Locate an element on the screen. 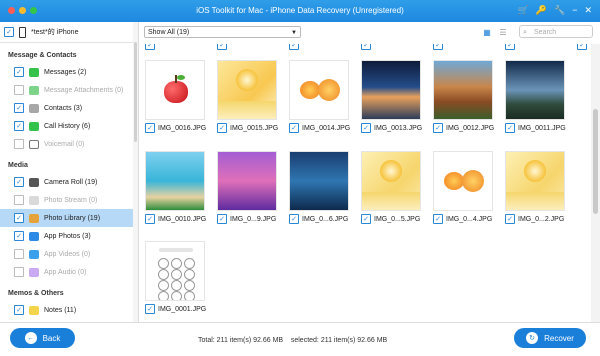 The image size is (600, 356). filter-dropdown: Show All (19) ▼ is located at coordinates (222, 32).